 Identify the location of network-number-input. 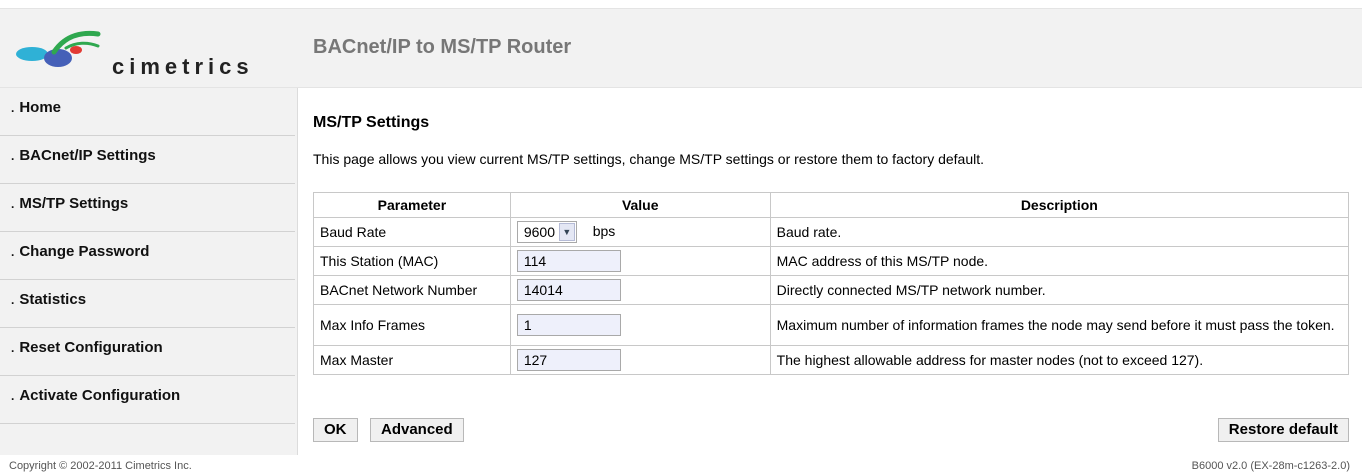
(568, 290).